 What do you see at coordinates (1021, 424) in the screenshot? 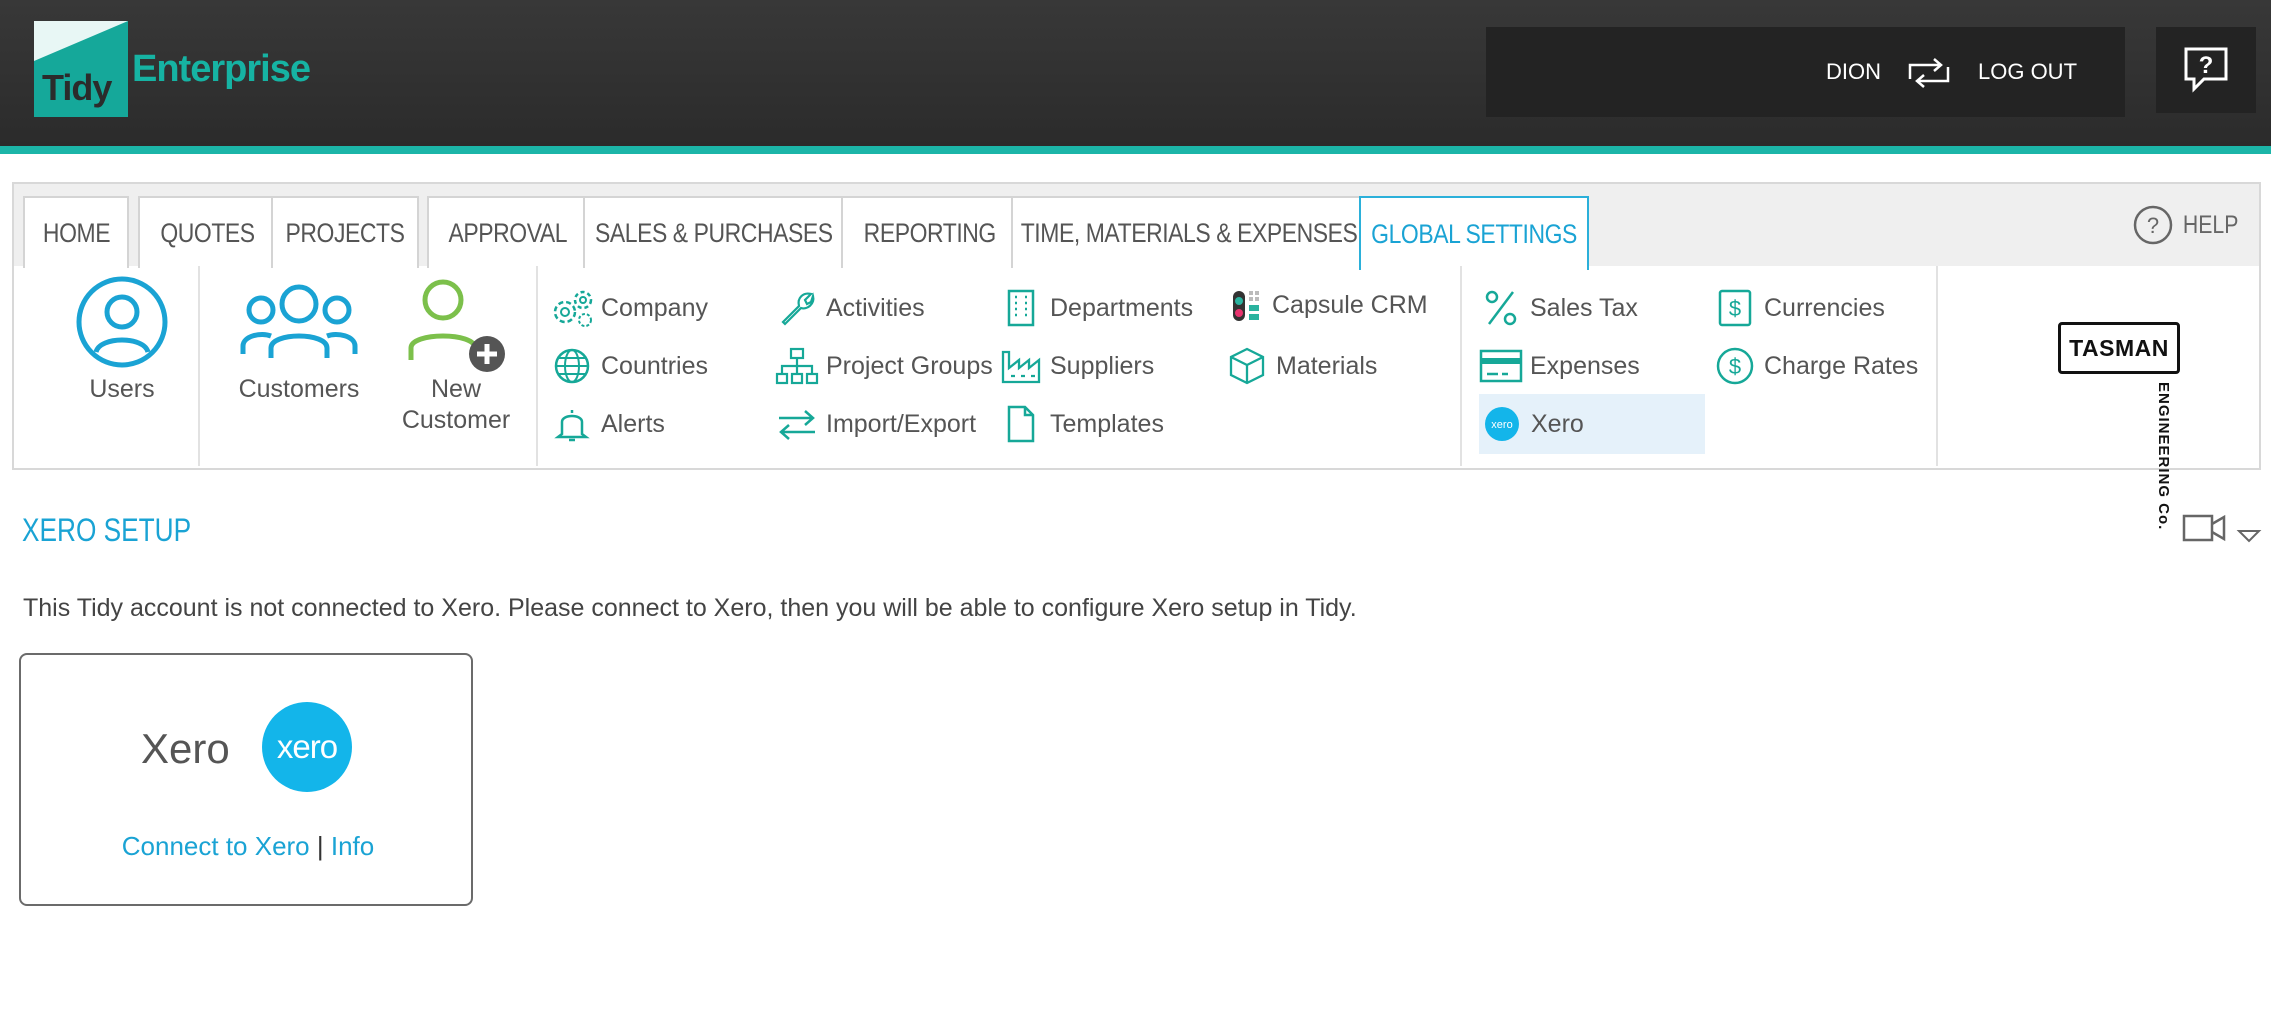
I see `document-icon` at bounding box center [1021, 424].